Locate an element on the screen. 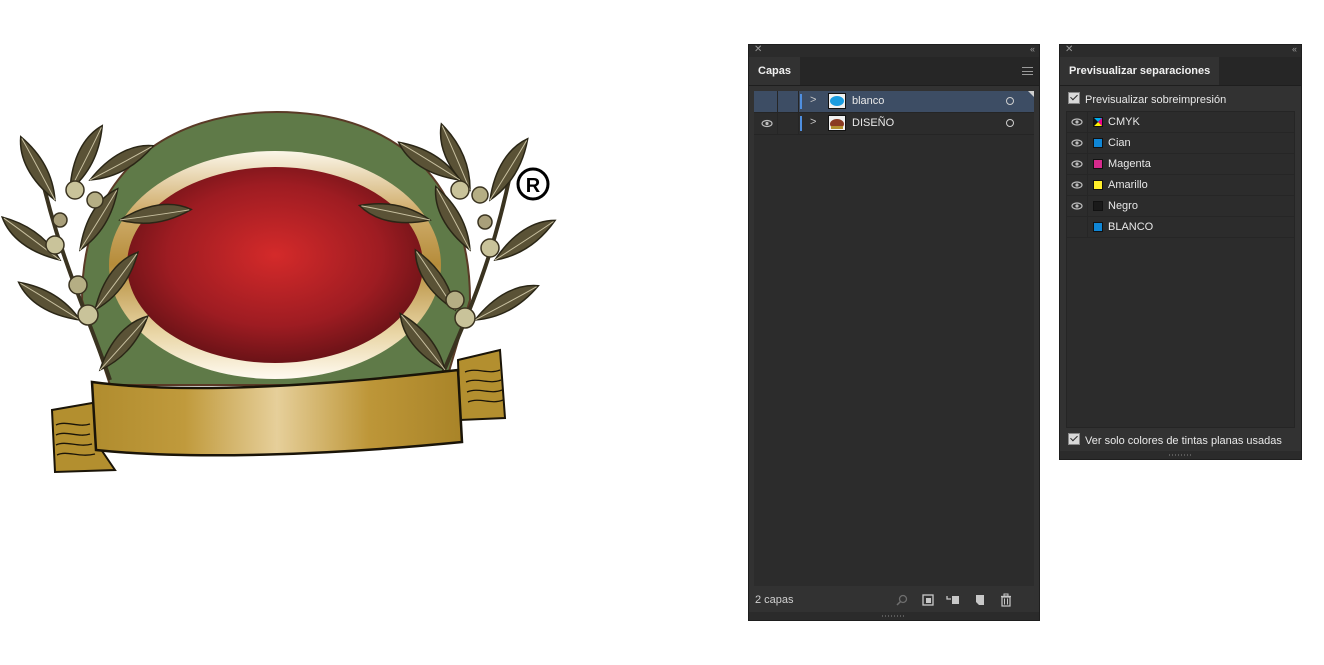  spot-colors-only-option: Ver solo colores de tintas planas usadas is located at coordinates (1175, 440).